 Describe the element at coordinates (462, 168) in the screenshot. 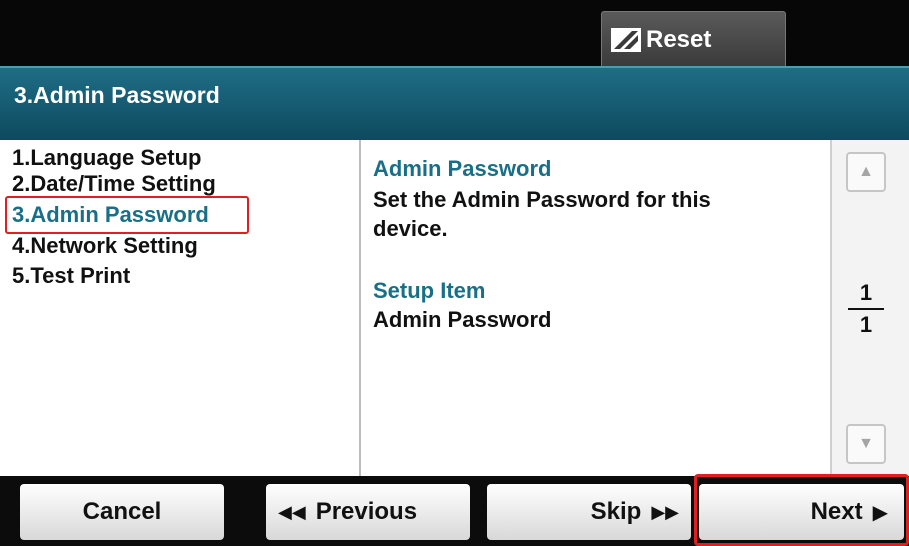

I see `info-section-title: Admin Password` at that location.